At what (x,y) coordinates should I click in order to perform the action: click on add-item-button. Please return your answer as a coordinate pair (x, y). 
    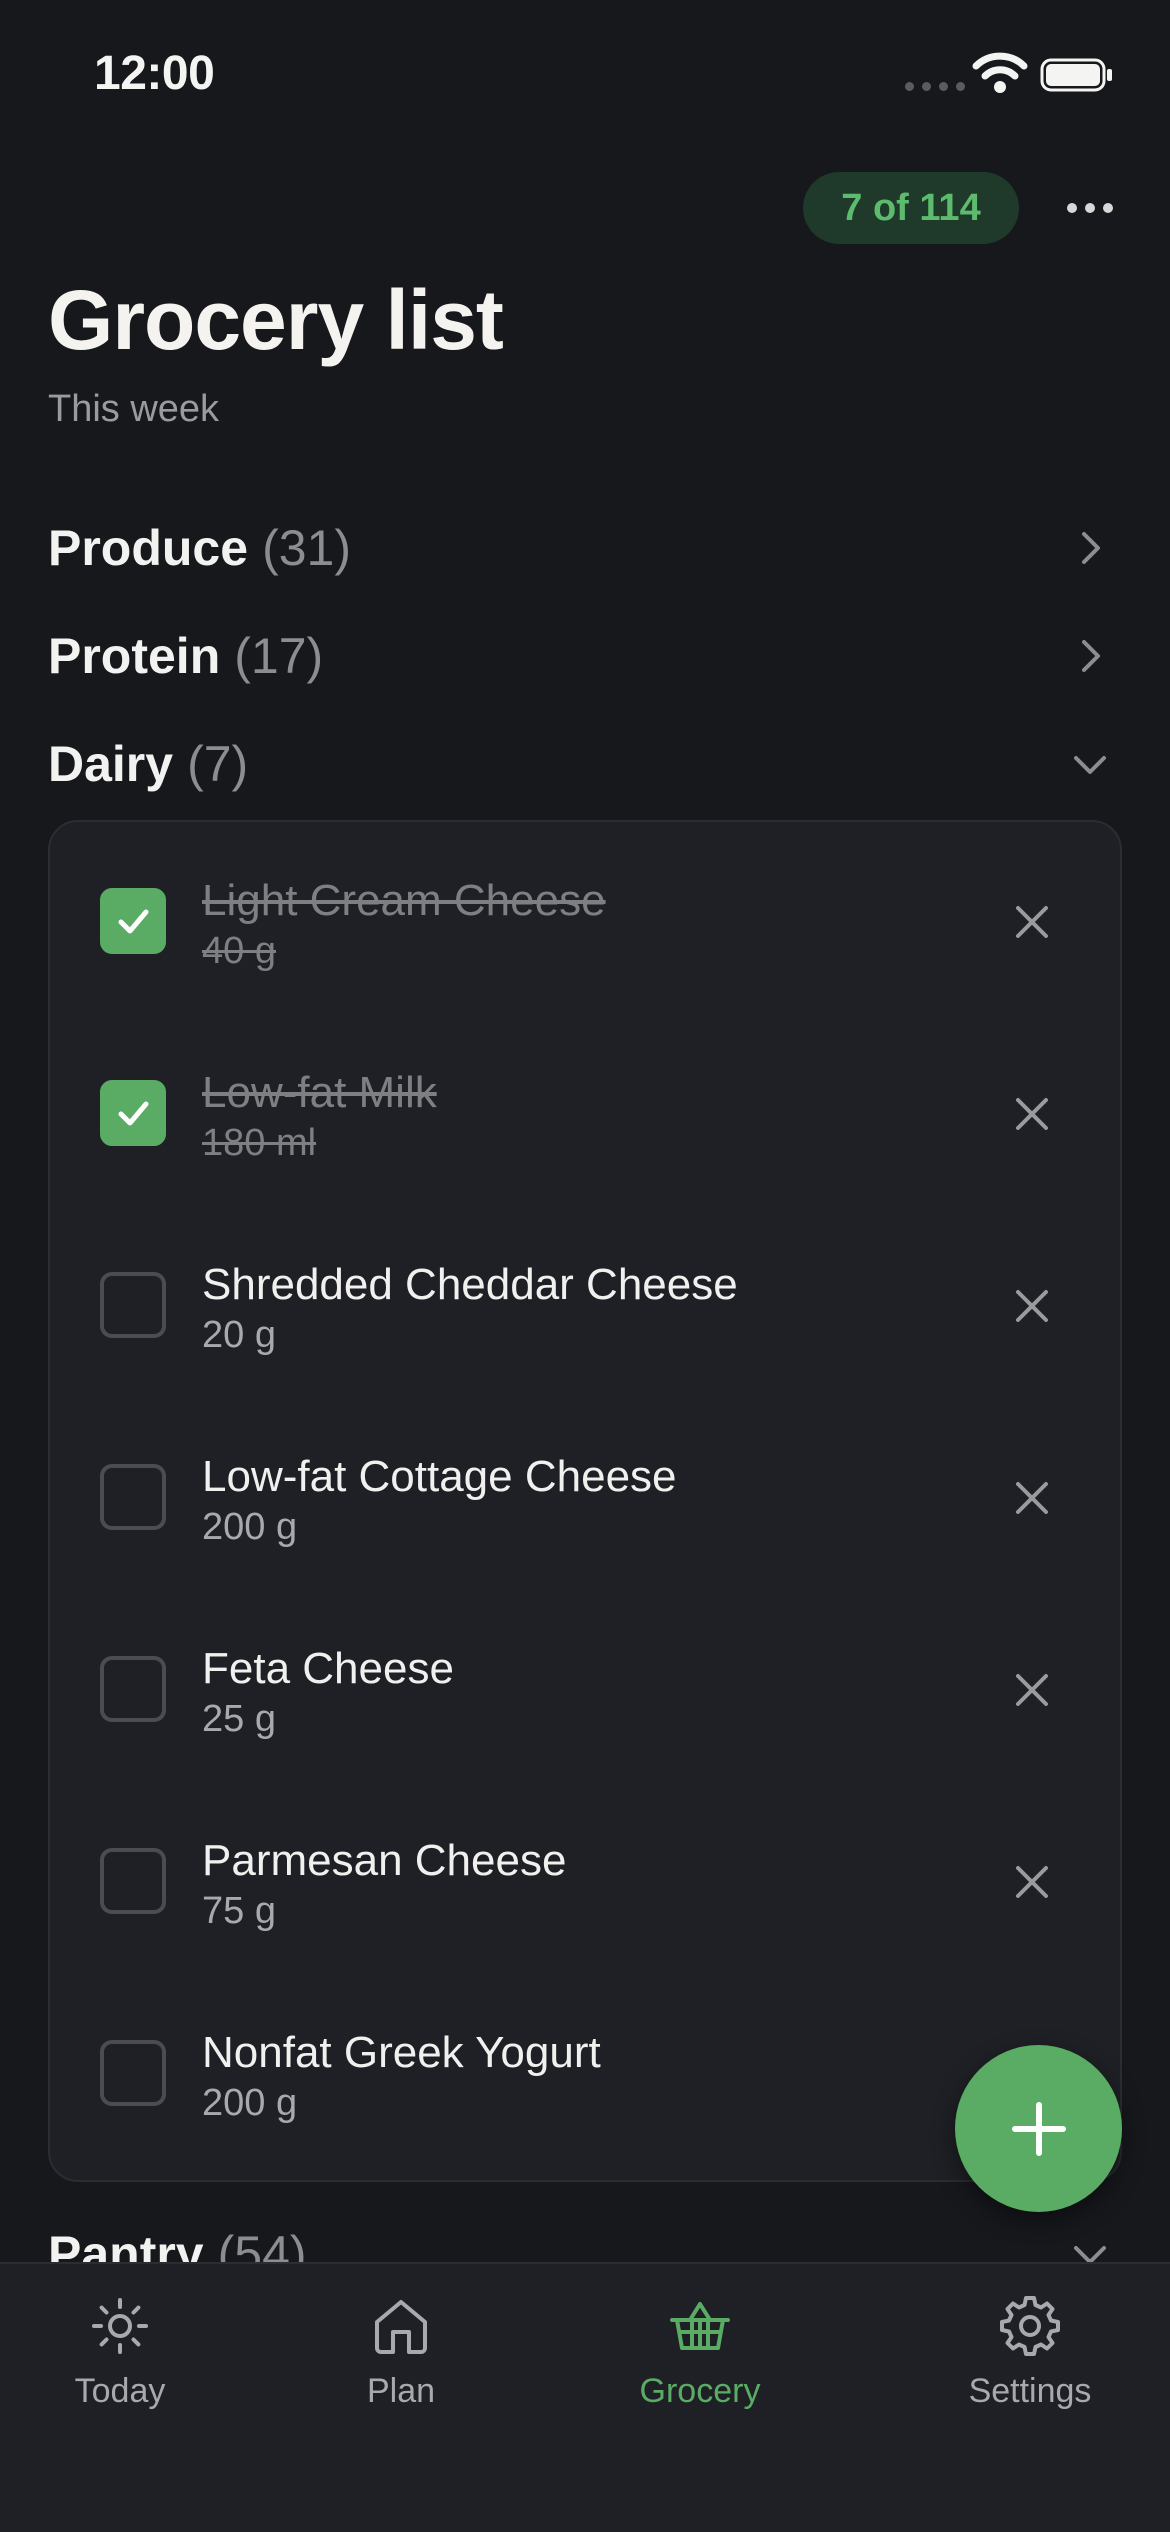
    Looking at the image, I should click on (1038, 2128).